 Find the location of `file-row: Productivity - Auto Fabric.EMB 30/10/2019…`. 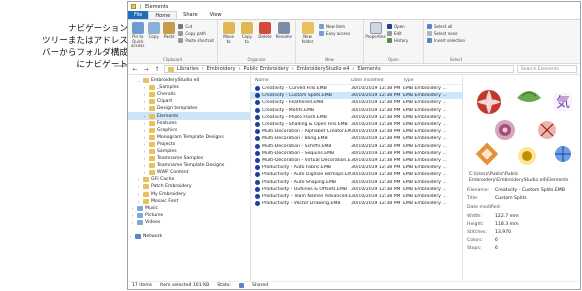

file-row: Productivity - Auto Fabric.EMB 30/10/2019… is located at coordinates (356, 167).